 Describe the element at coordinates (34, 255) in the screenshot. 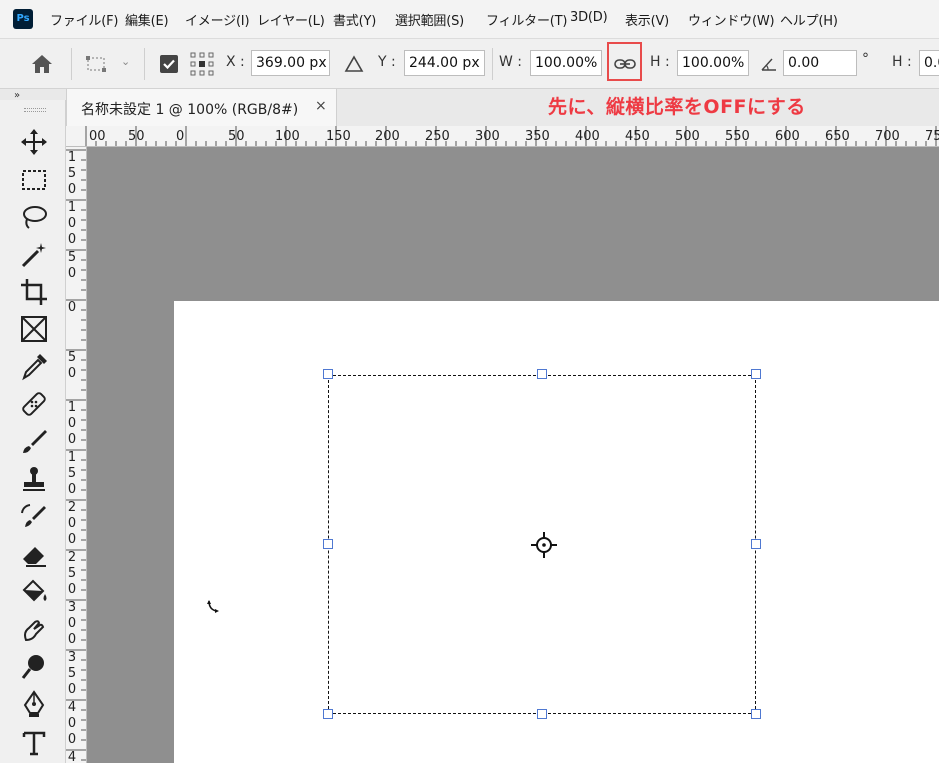

I see `magic-wand-tool-icon` at that location.